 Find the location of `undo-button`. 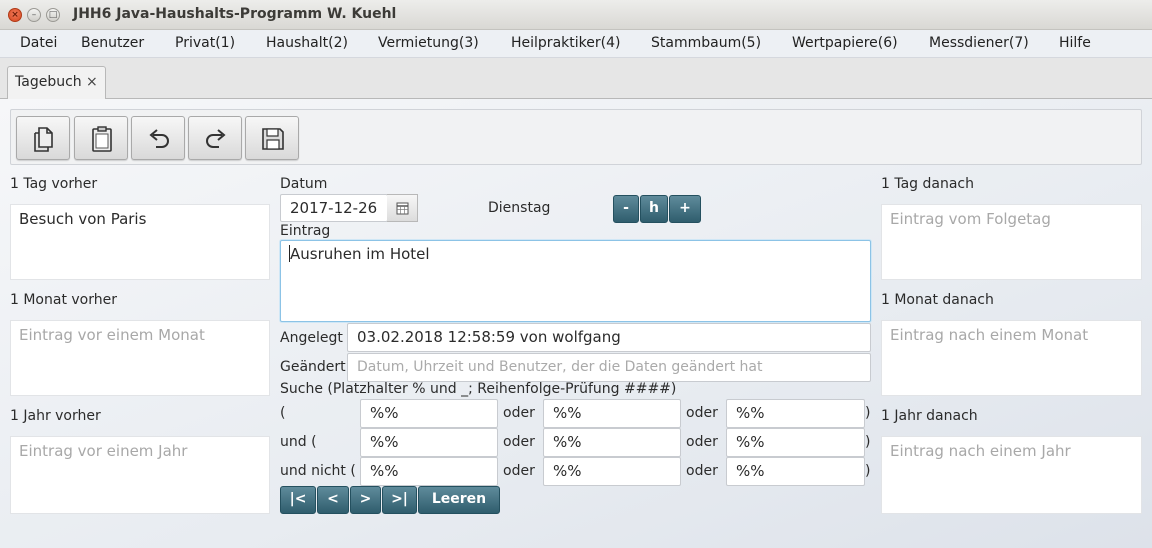

undo-button is located at coordinates (158, 138).